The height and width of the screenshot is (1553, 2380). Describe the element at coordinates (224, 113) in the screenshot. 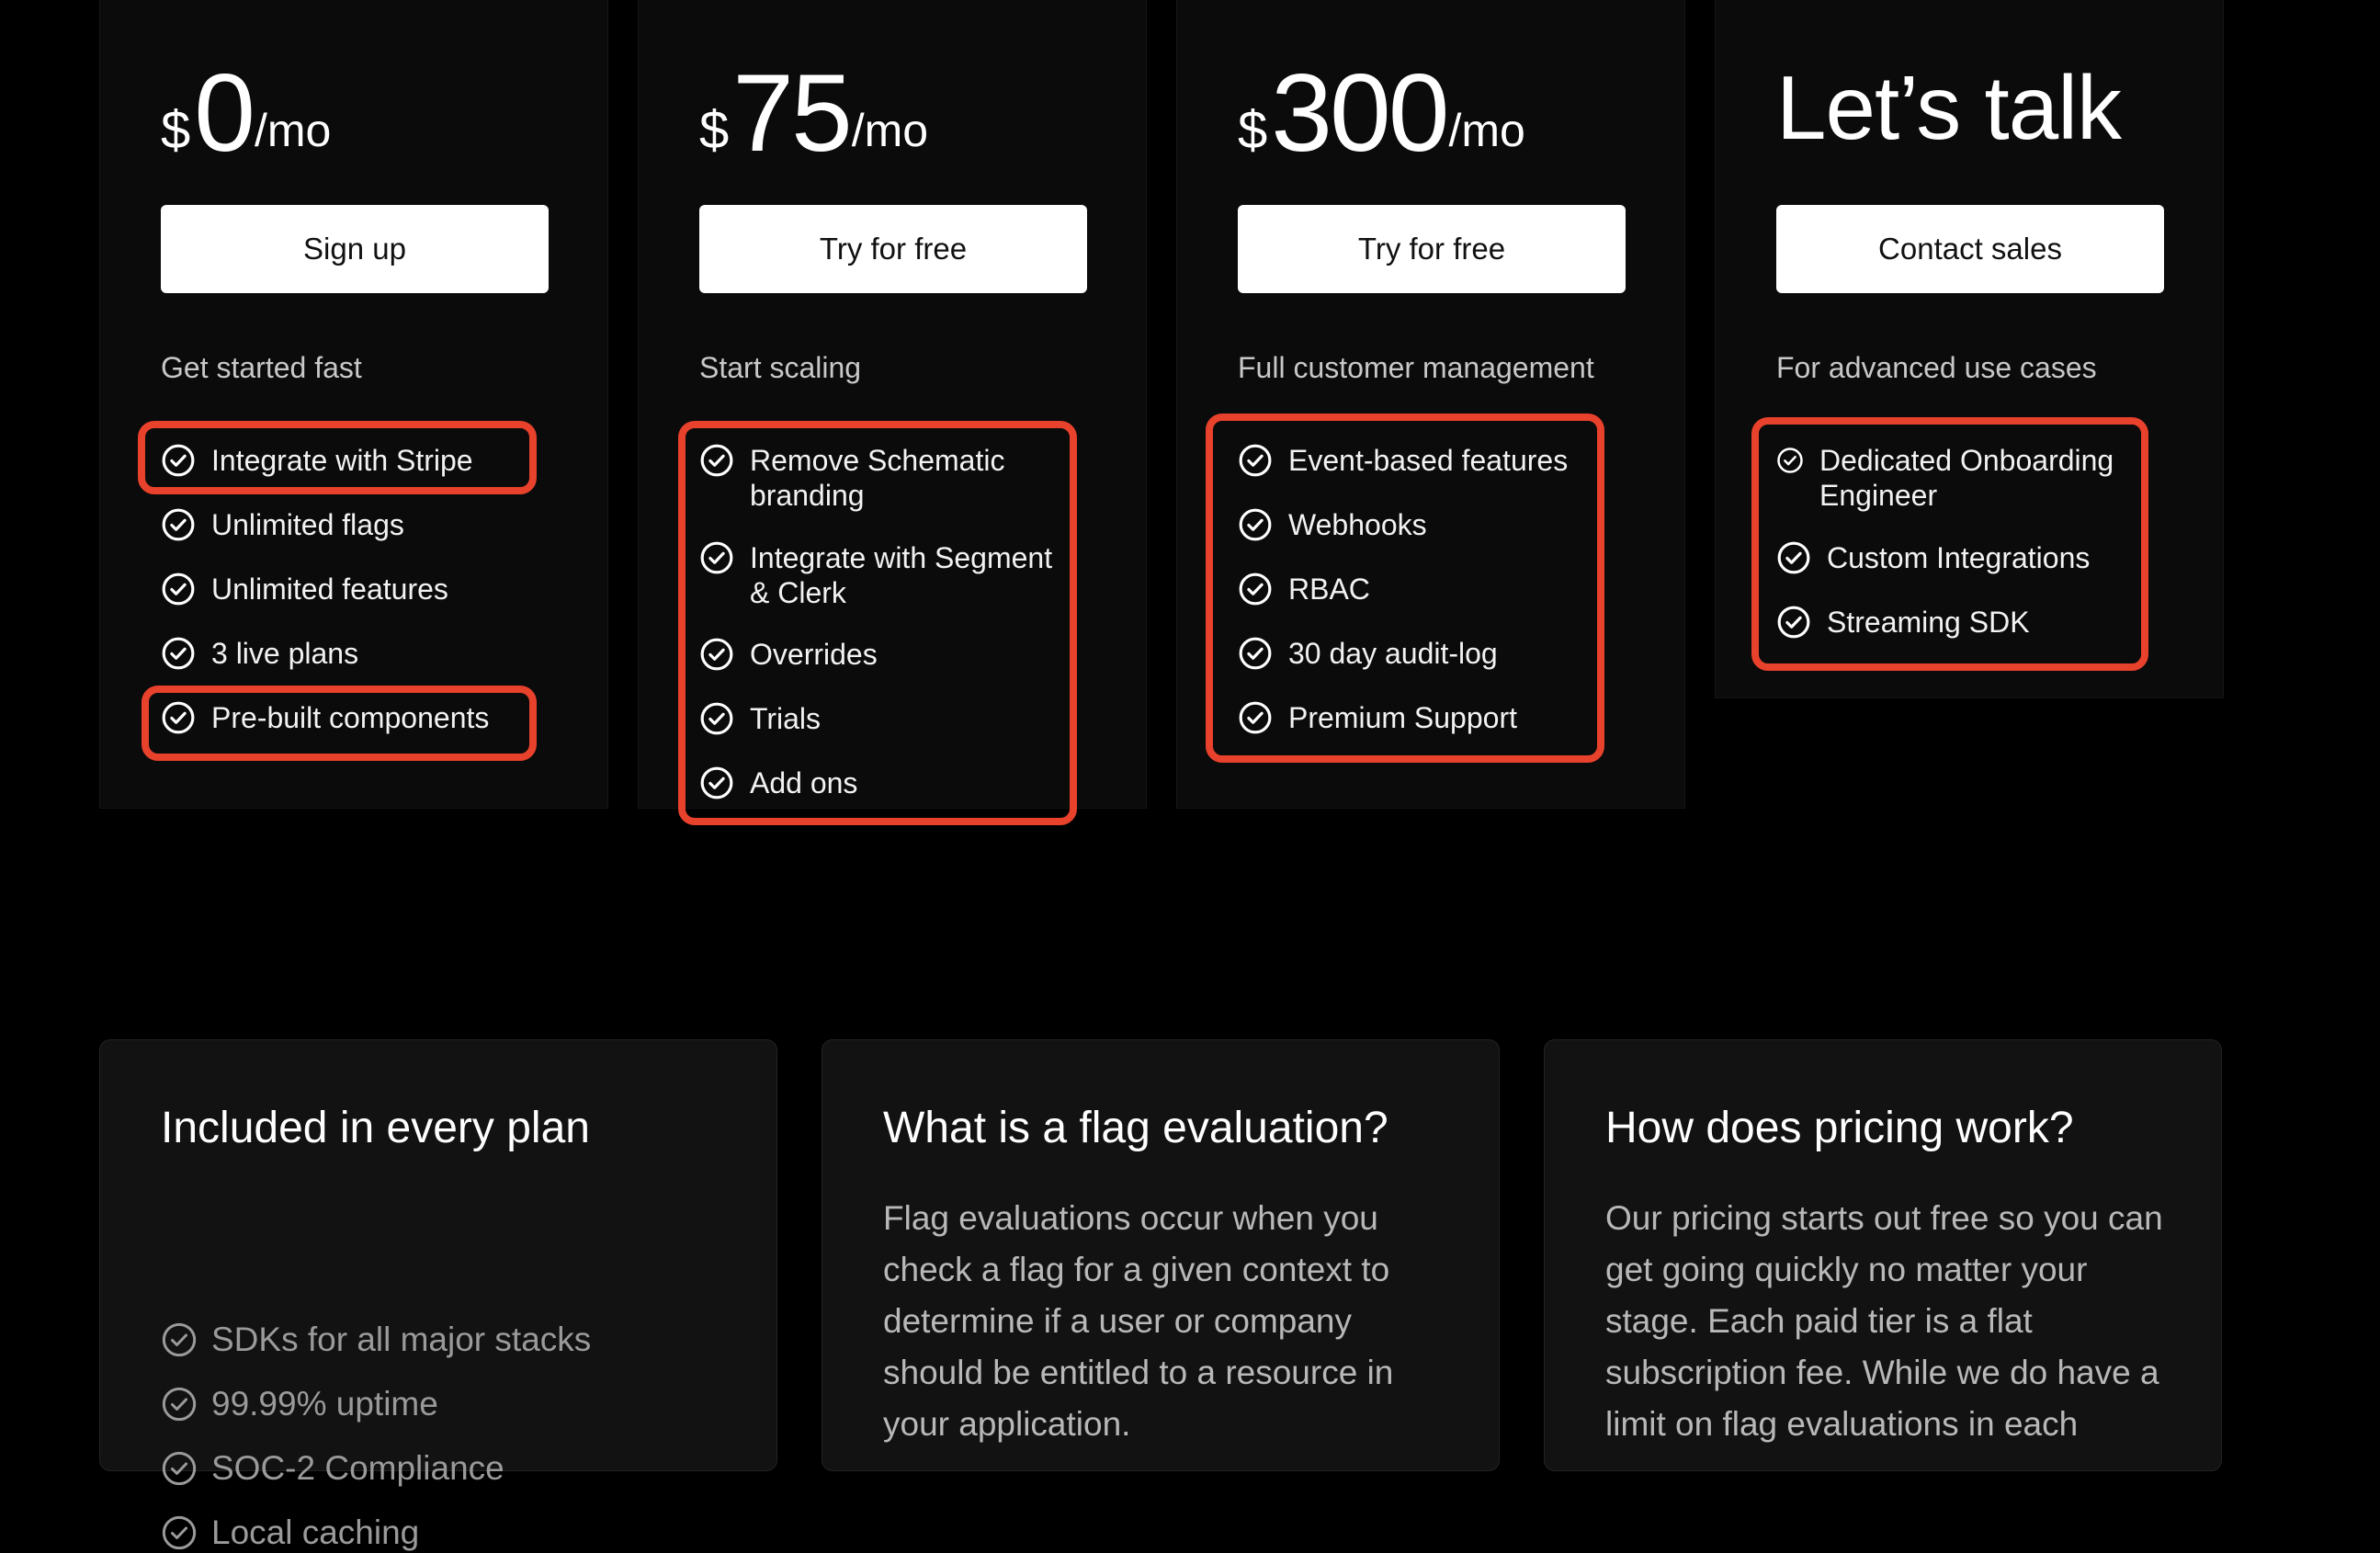

I see `price-amount: 0` at that location.